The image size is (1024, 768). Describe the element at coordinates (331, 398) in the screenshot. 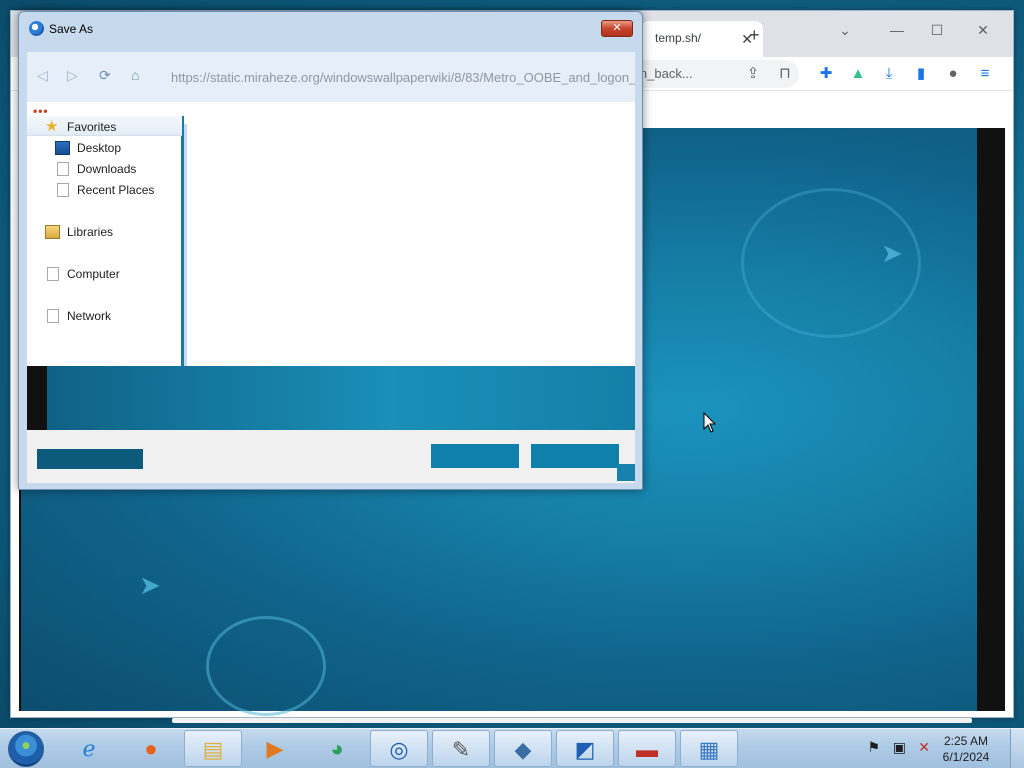

I see `dialog-unrendered-region` at that location.